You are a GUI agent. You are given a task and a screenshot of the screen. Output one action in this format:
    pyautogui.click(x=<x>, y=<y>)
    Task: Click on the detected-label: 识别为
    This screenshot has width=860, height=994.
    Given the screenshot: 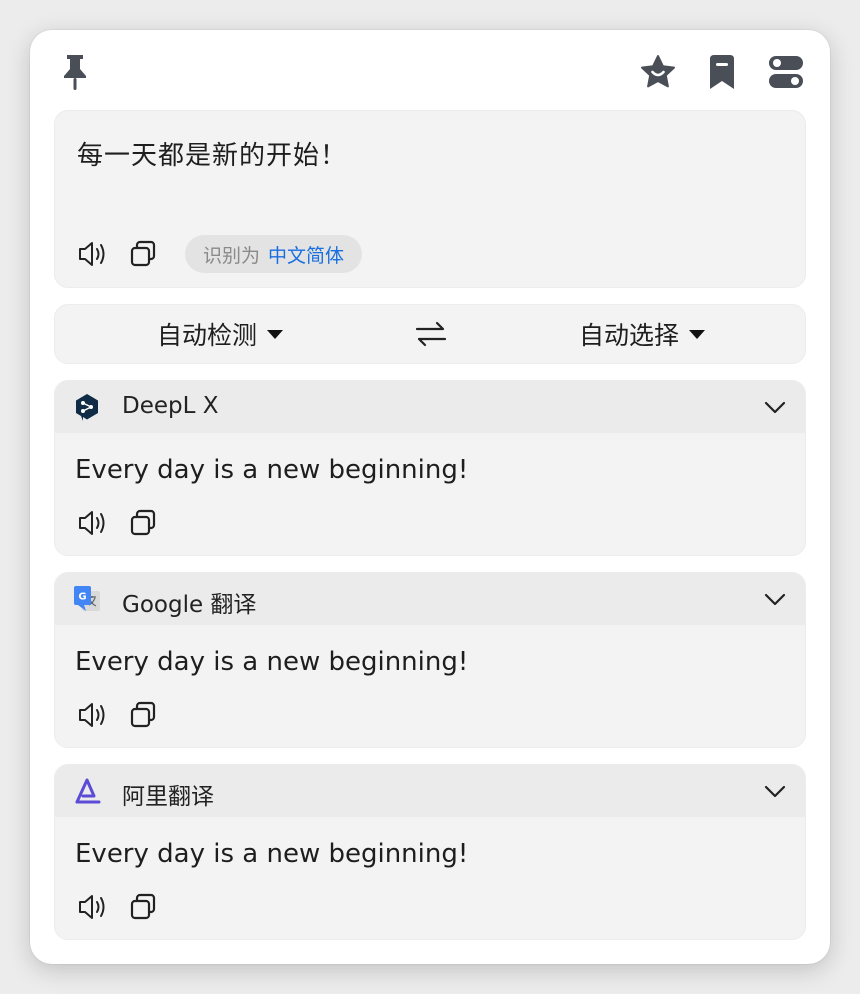 What is the action you would take?
    pyautogui.click(x=232, y=255)
    